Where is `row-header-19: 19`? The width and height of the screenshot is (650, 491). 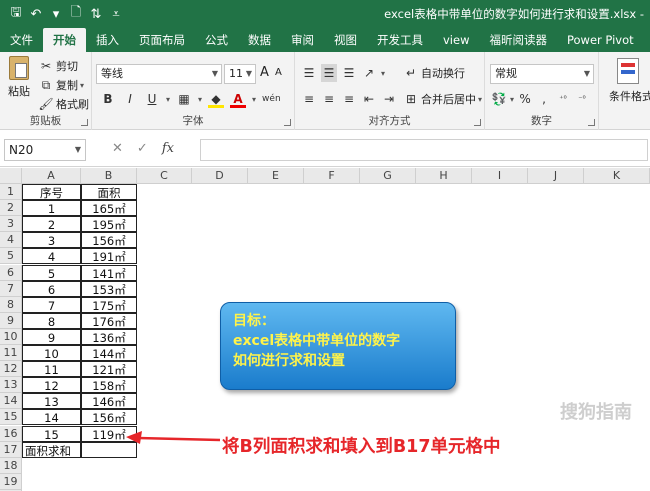
row-header-19: 19 is located at coordinates (11, 481).